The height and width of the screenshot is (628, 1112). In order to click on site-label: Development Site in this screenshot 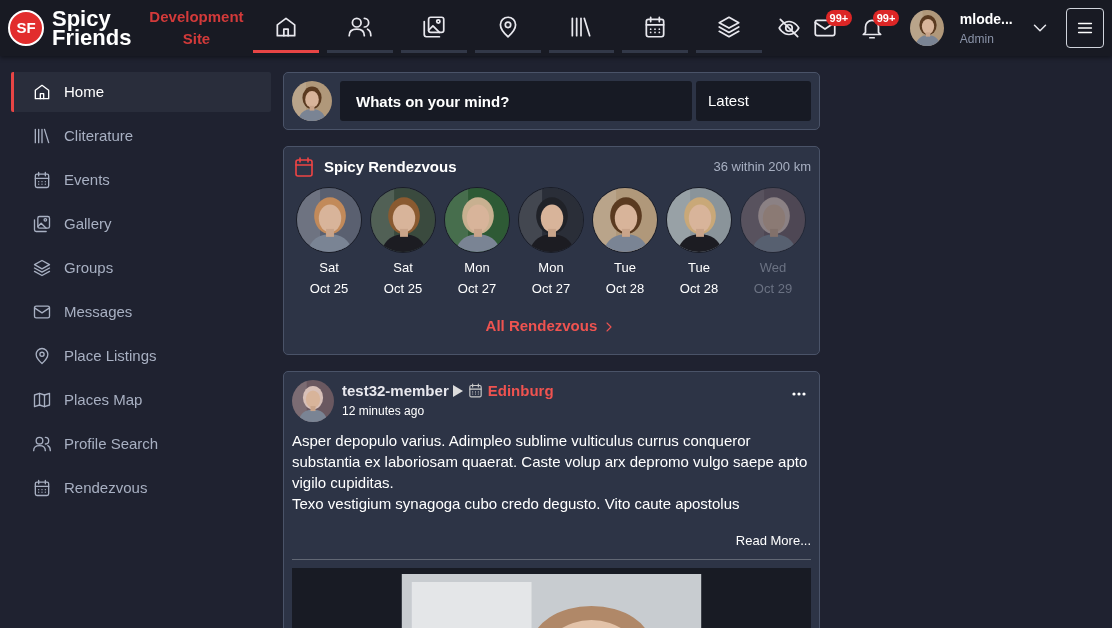, I will do `click(196, 28)`.